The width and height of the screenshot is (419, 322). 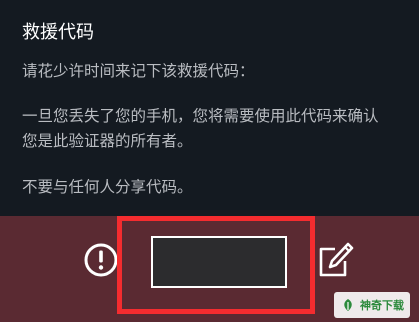 I want to click on share-note-text: 不要与任何人分享代码。, so click(x=107, y=187).